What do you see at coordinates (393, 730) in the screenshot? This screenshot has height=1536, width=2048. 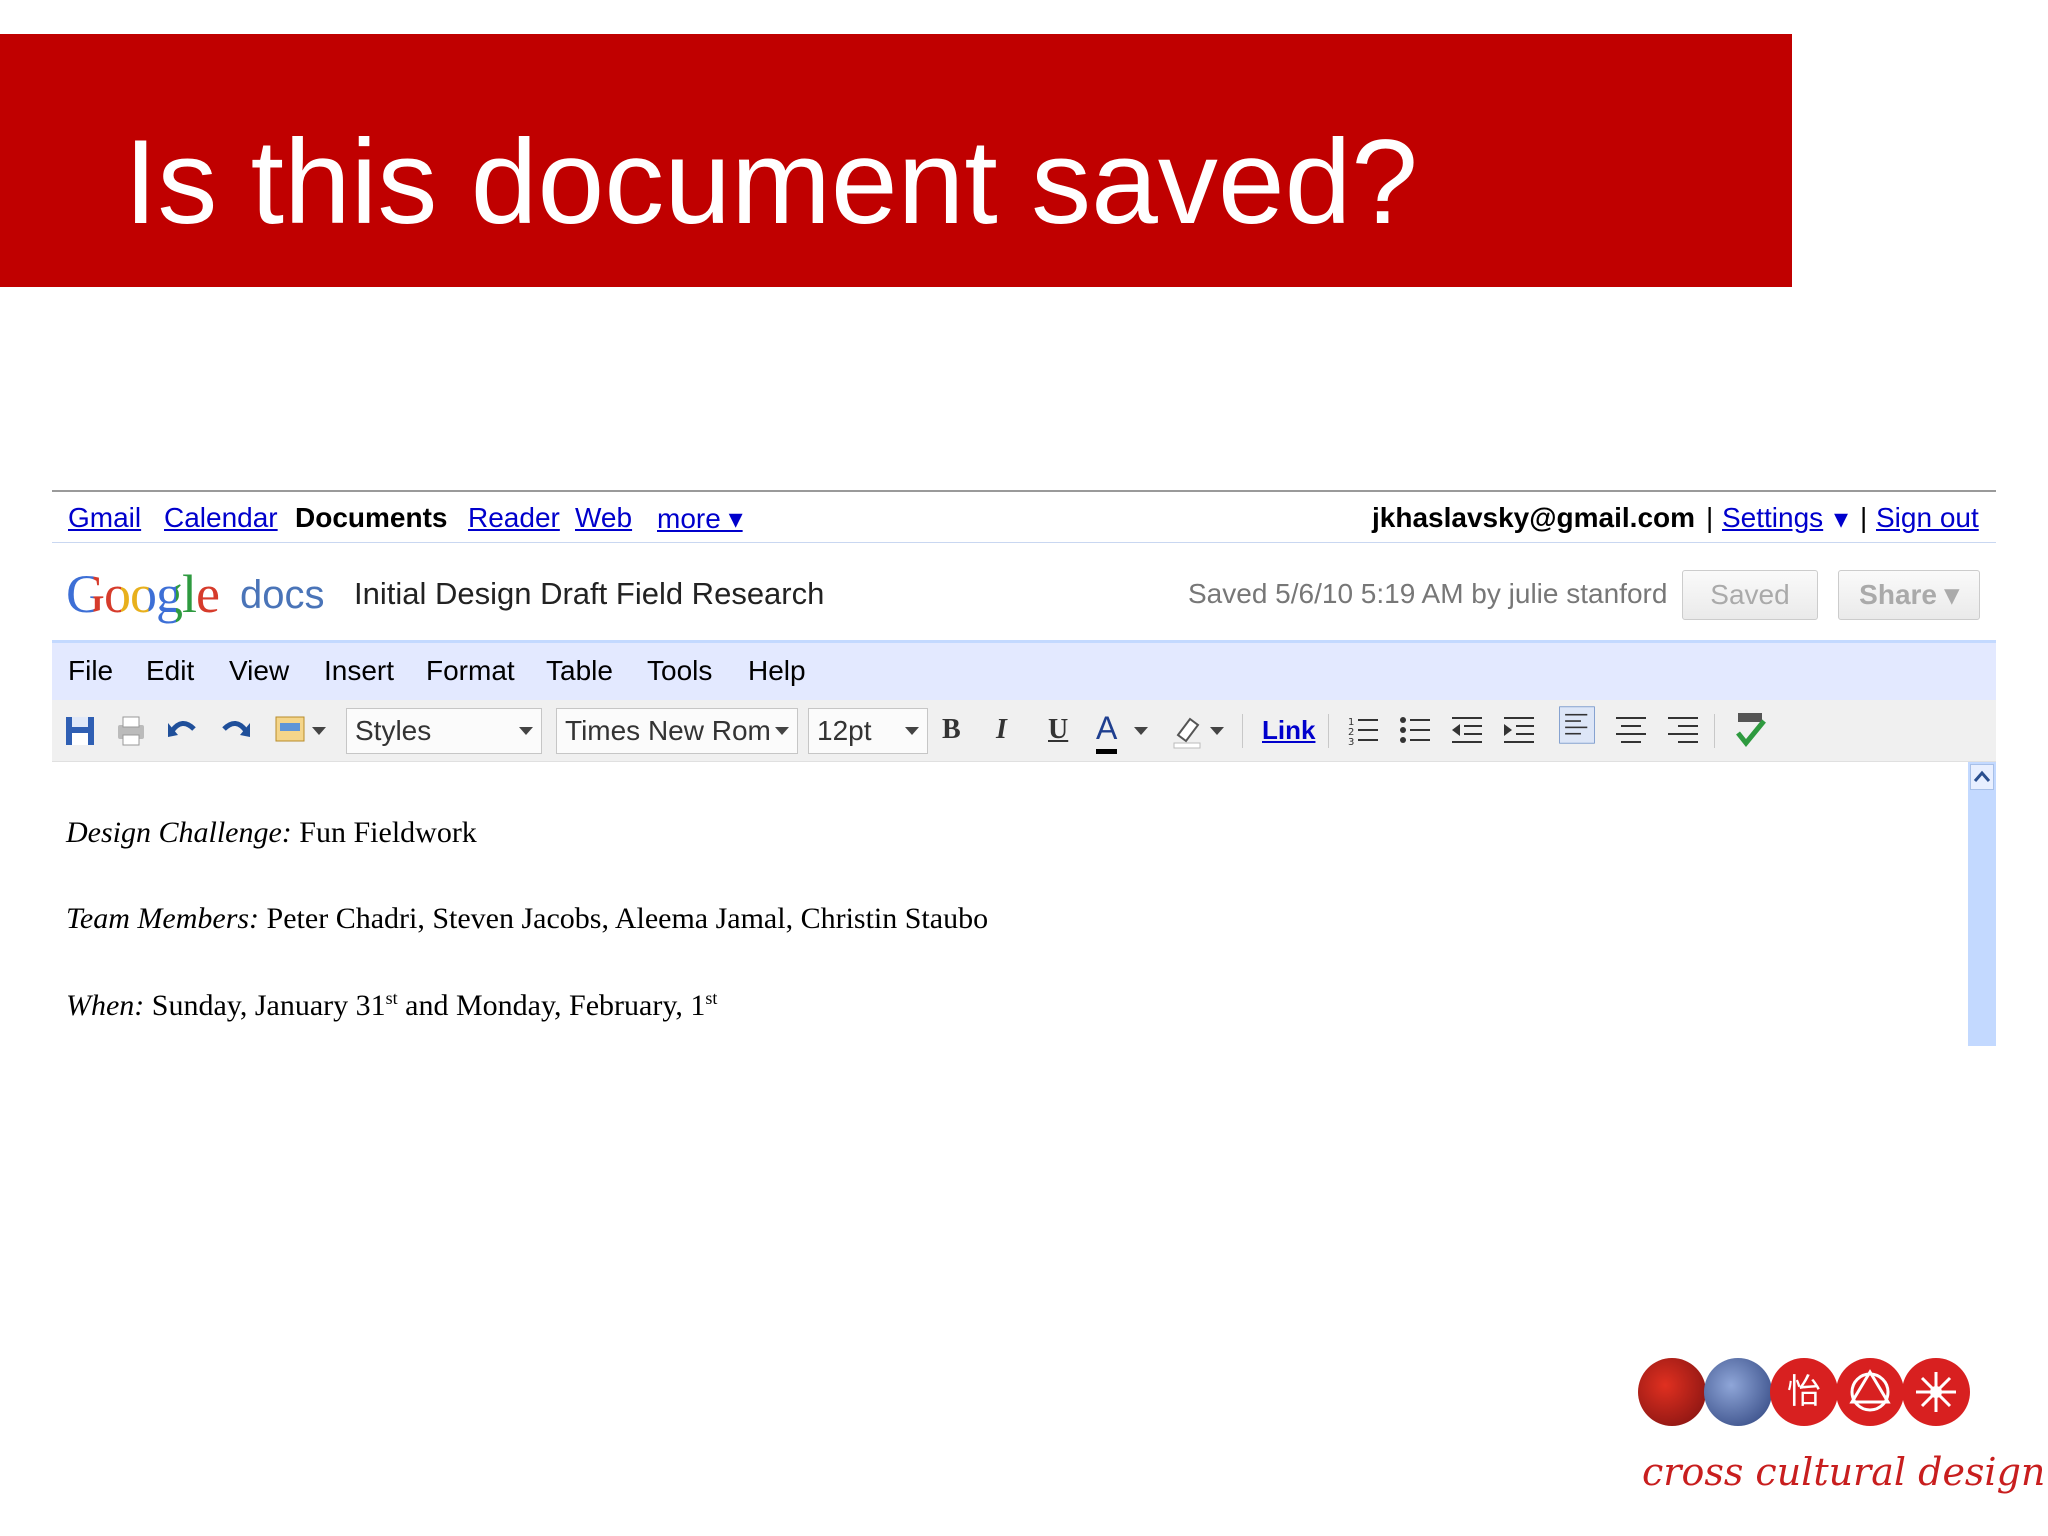 I see `styles-dropdown-label: Styles` at bounding box center [393, 730].